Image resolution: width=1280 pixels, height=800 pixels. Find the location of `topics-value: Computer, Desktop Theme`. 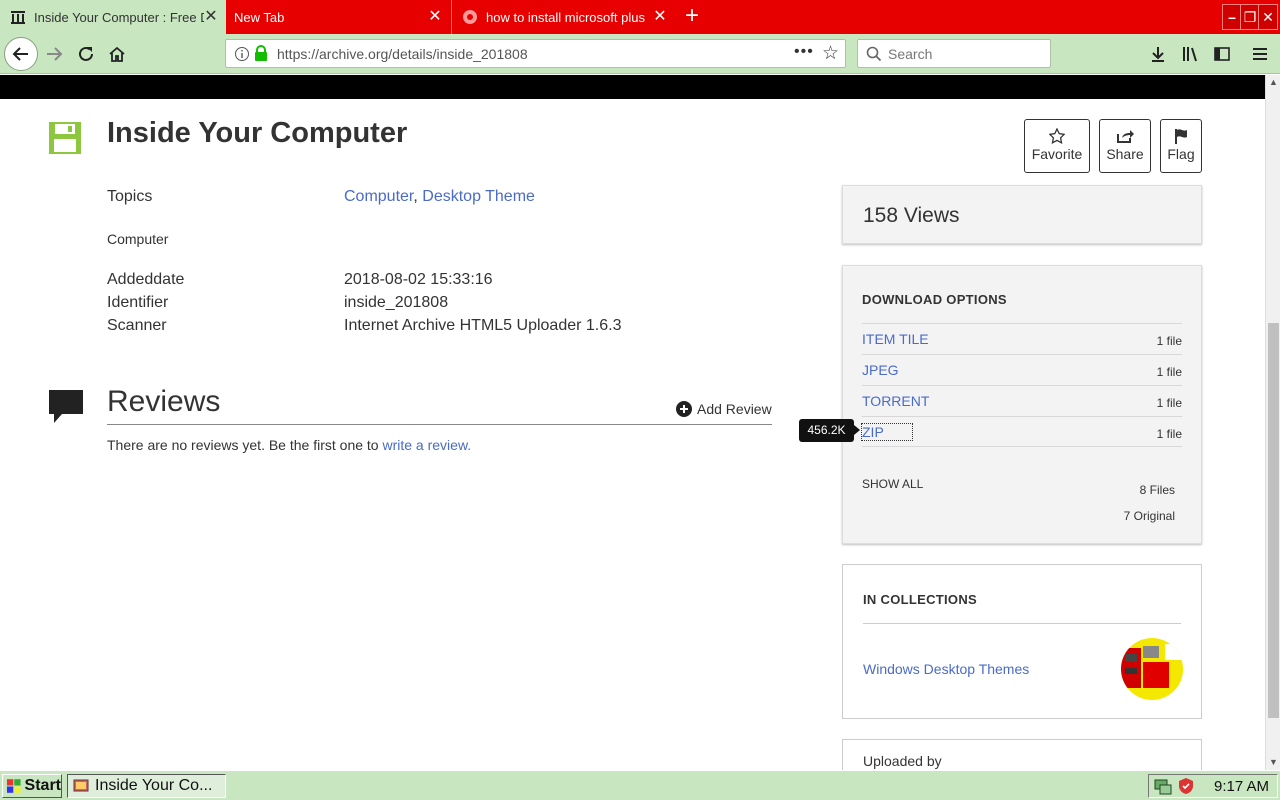

topics-value: Computer, Desktop Theme is located at coordinates (439, 197).